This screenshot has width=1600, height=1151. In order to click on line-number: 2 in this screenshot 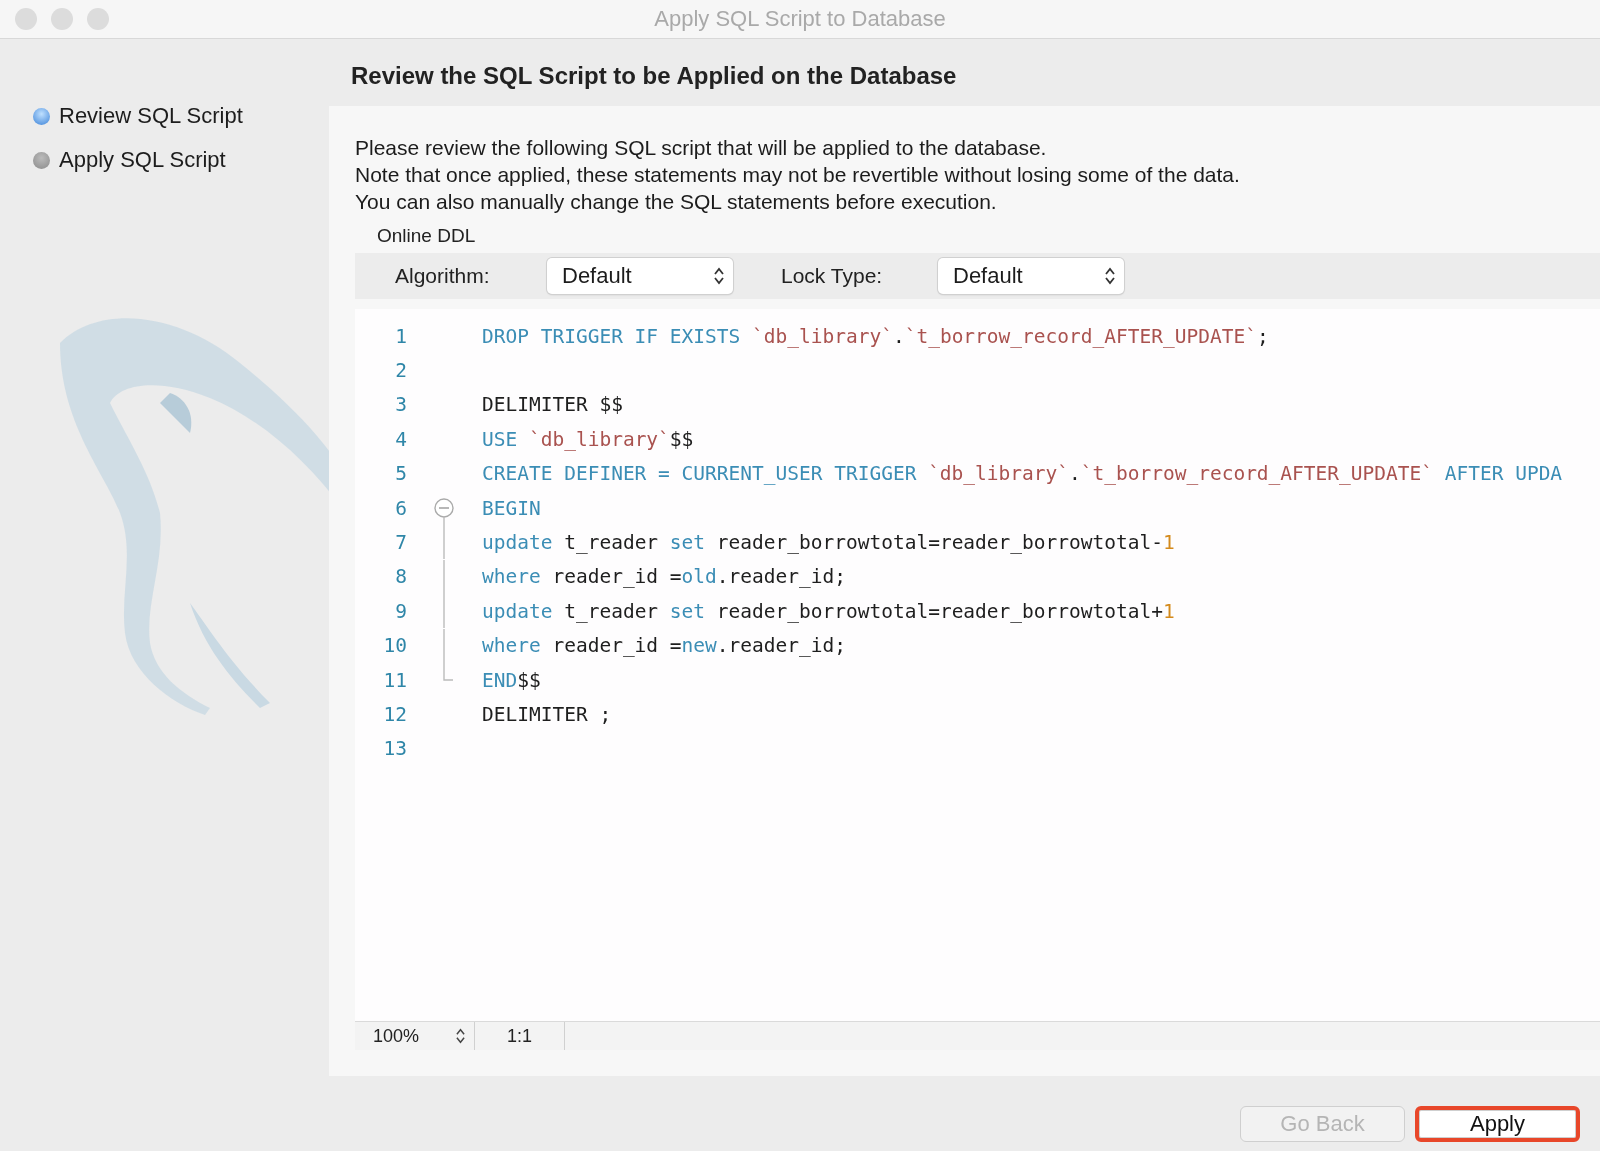, I will do `click(400, 371)`.